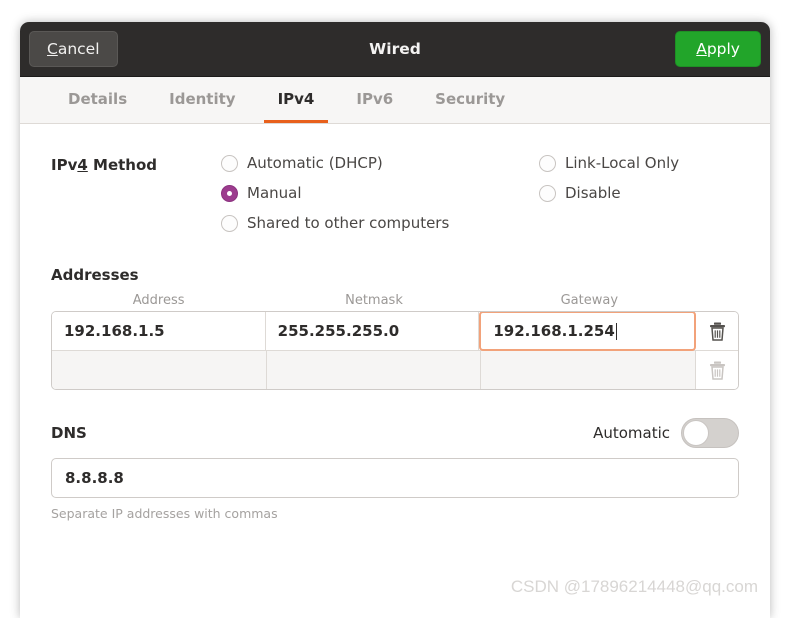  I want to click on dns-automatic-toggle, so click(710, 433).